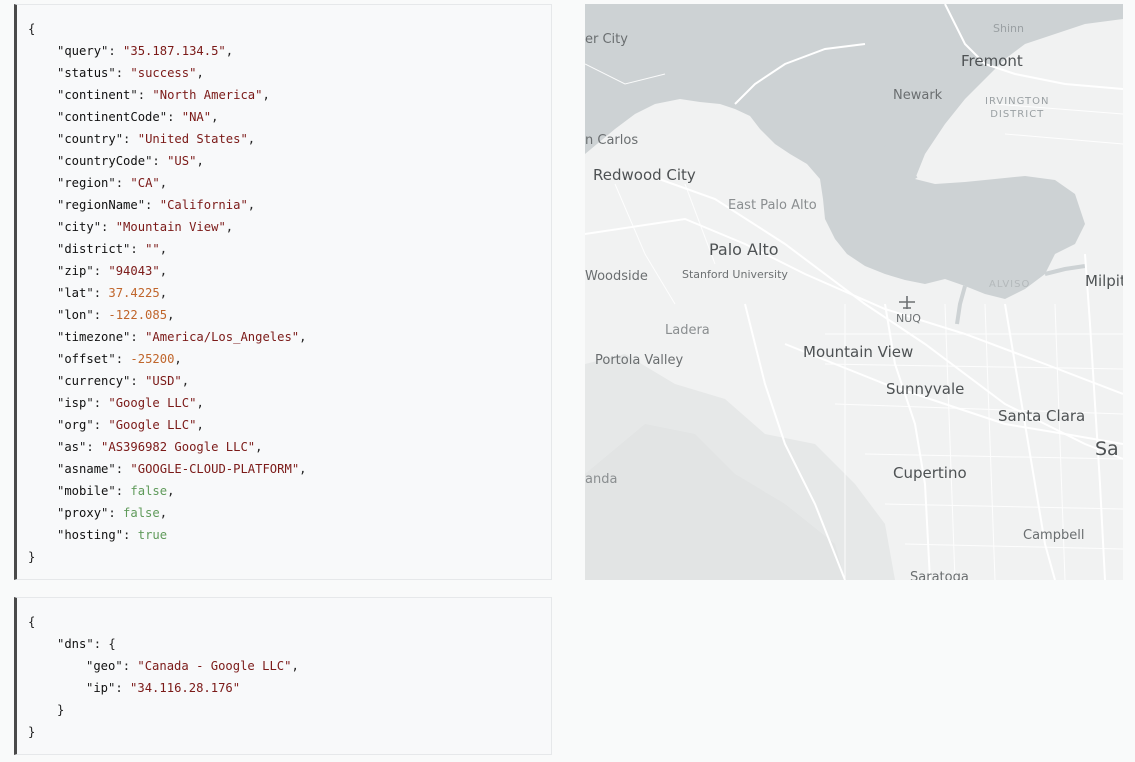  I want to click on json-value: "NA", so click(196, 117).